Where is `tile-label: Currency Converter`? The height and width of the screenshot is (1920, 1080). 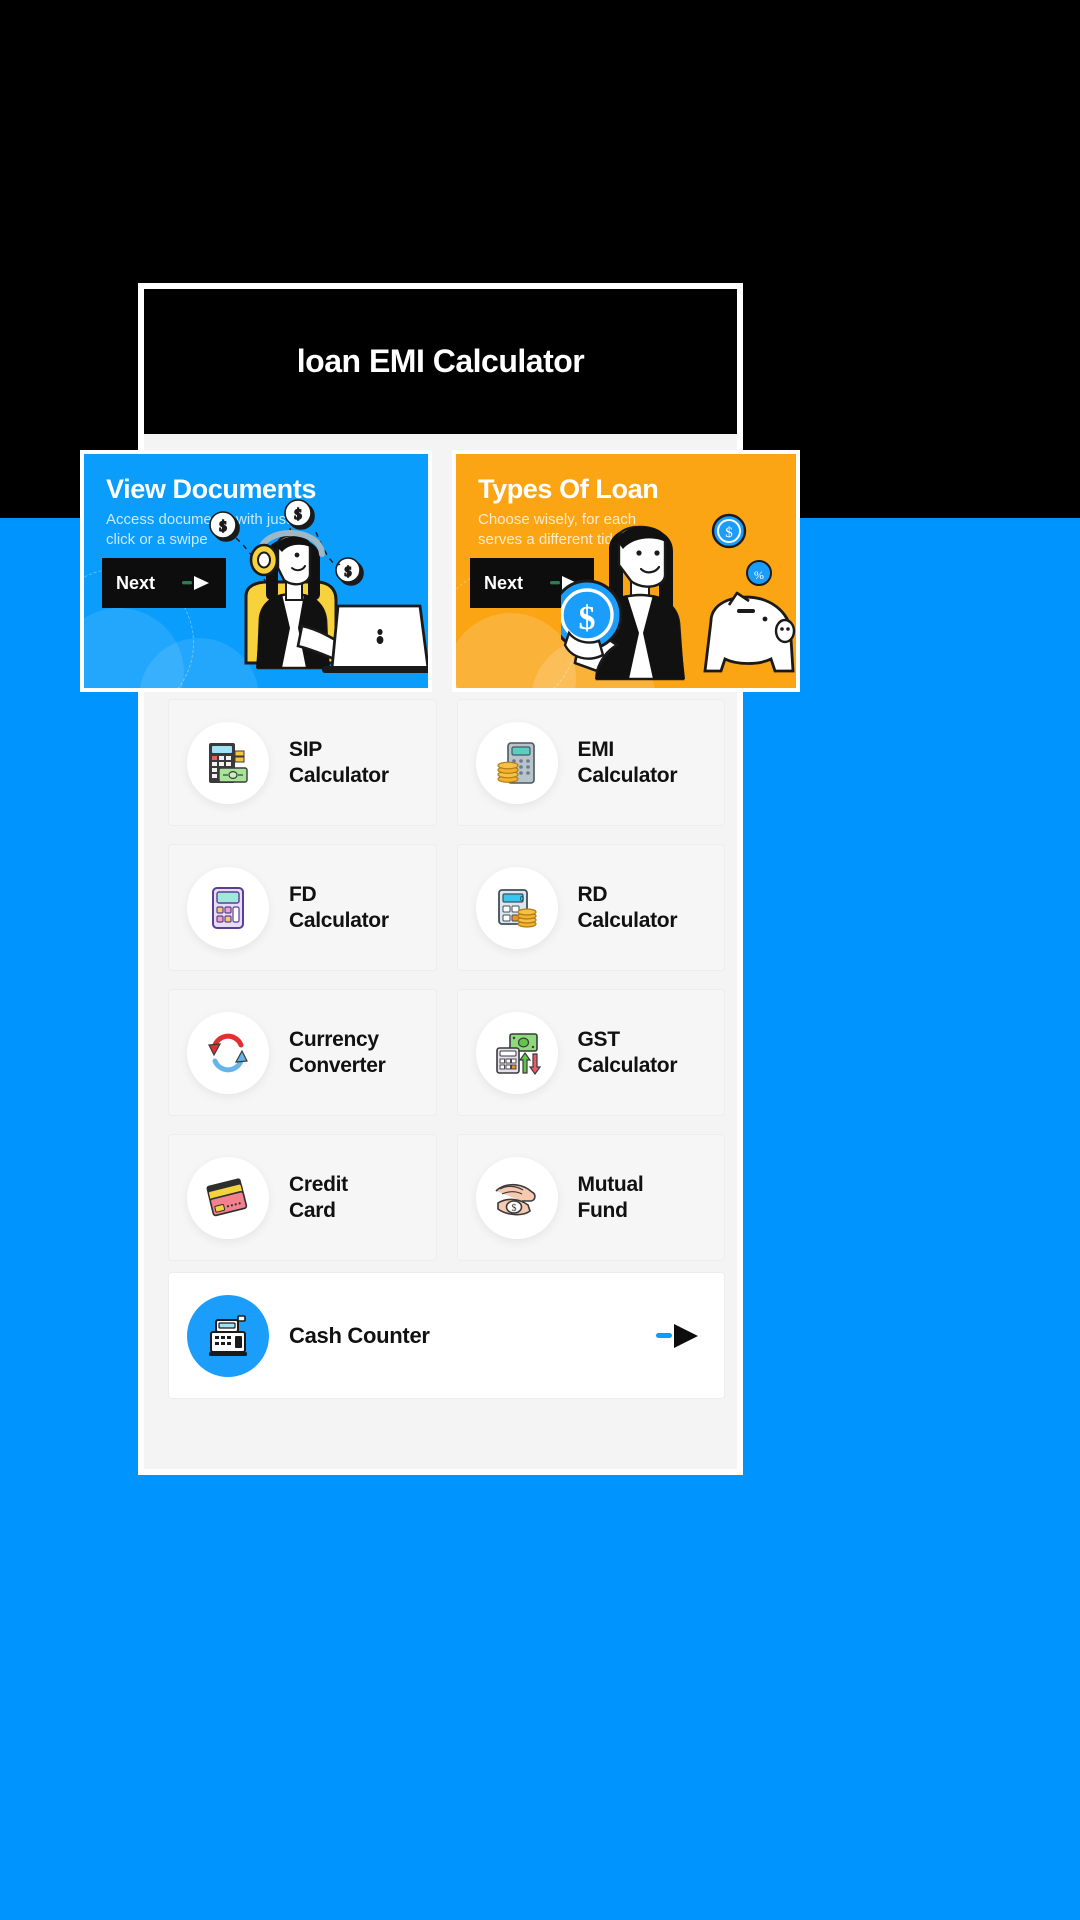
tile-label: Currency Converter is located at coordinates (337, 1052).